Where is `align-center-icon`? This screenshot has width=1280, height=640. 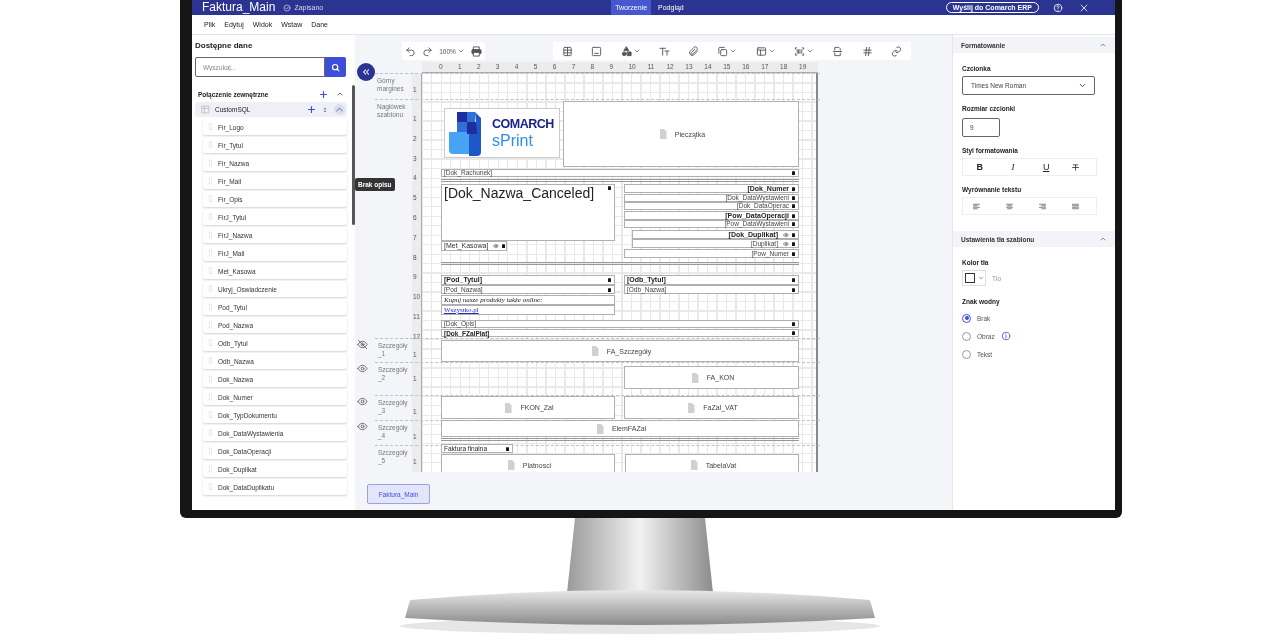 align-center-icon is located at coordinates (1009, 206).